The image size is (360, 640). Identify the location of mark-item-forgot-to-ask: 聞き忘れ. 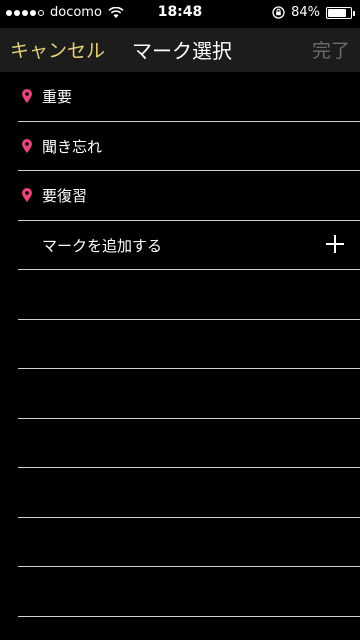
(189, 146).